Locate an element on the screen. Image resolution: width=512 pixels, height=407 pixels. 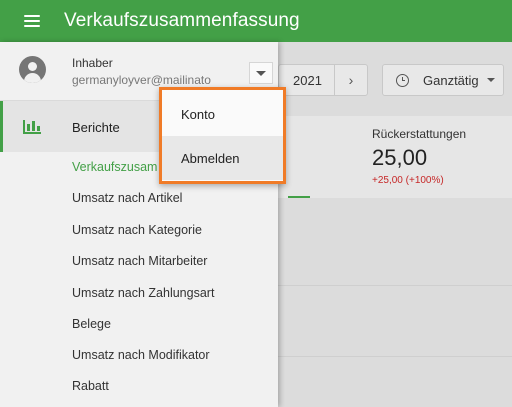
time-filter-dropdown: Ganztätig is located at coordinates (443, 80).